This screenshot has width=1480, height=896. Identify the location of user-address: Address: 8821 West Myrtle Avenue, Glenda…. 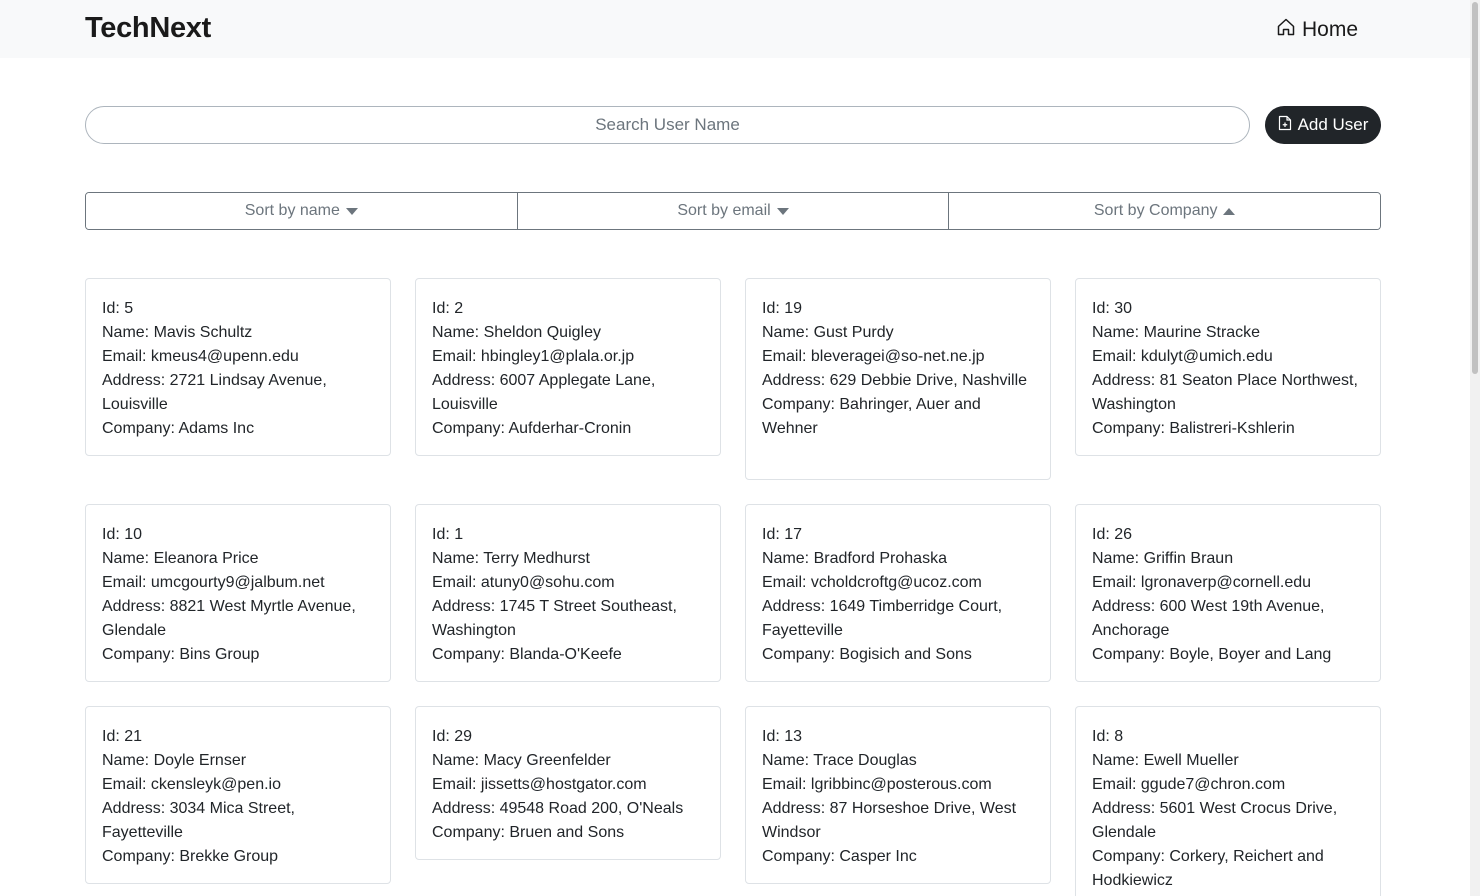
(229, 618).